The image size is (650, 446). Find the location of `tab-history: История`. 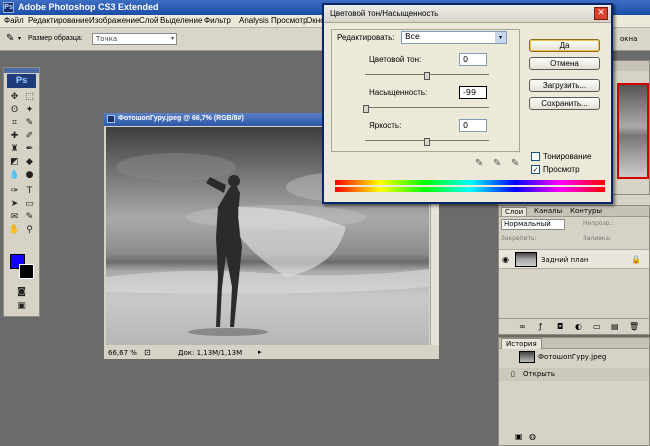

tab-history: История is located at coordinates (521, 343).